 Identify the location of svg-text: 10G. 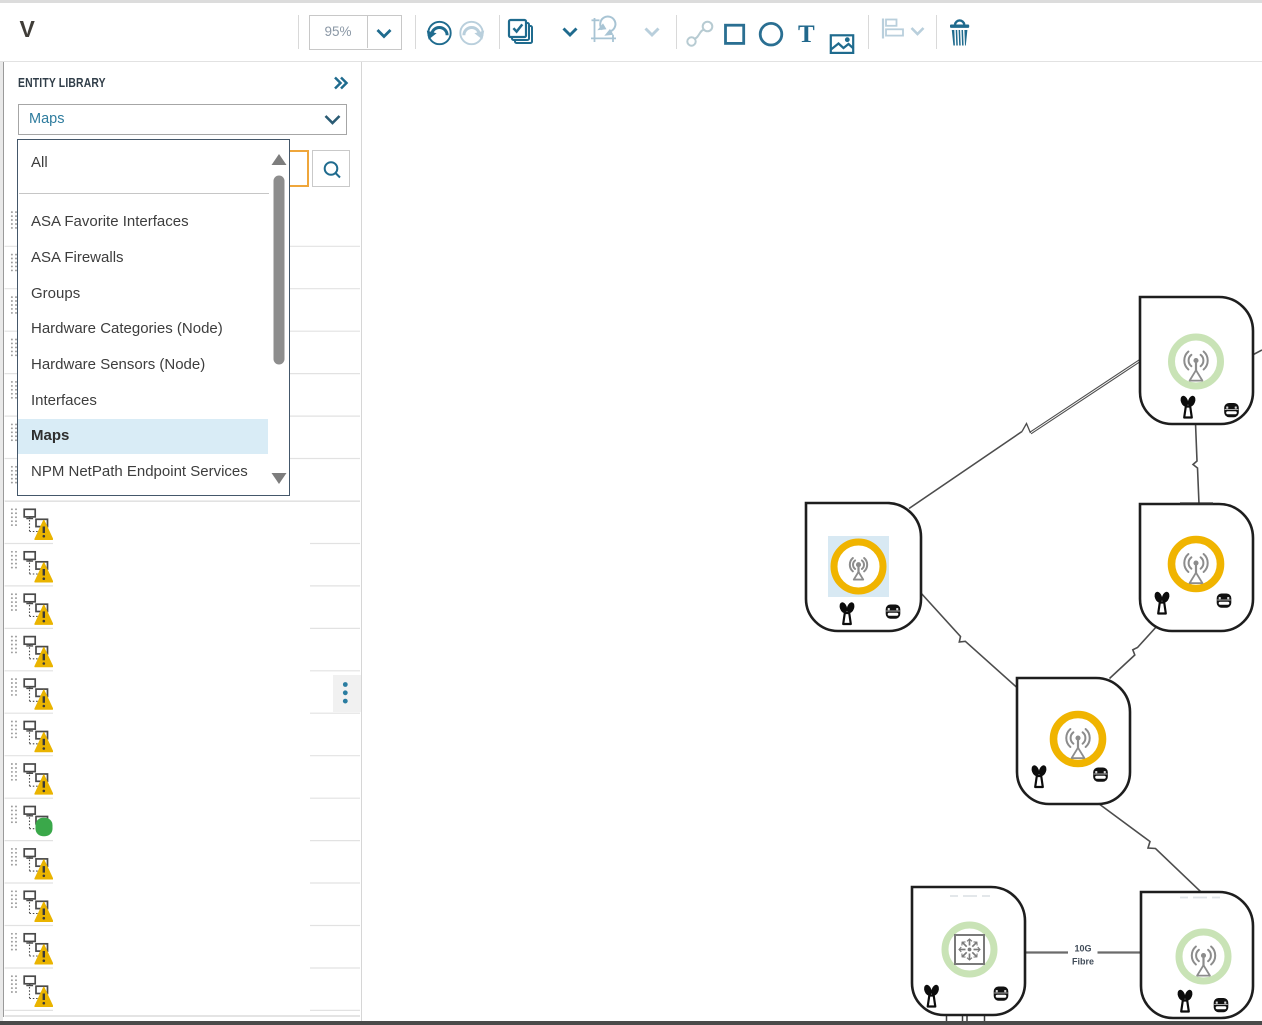
(1082, 949).